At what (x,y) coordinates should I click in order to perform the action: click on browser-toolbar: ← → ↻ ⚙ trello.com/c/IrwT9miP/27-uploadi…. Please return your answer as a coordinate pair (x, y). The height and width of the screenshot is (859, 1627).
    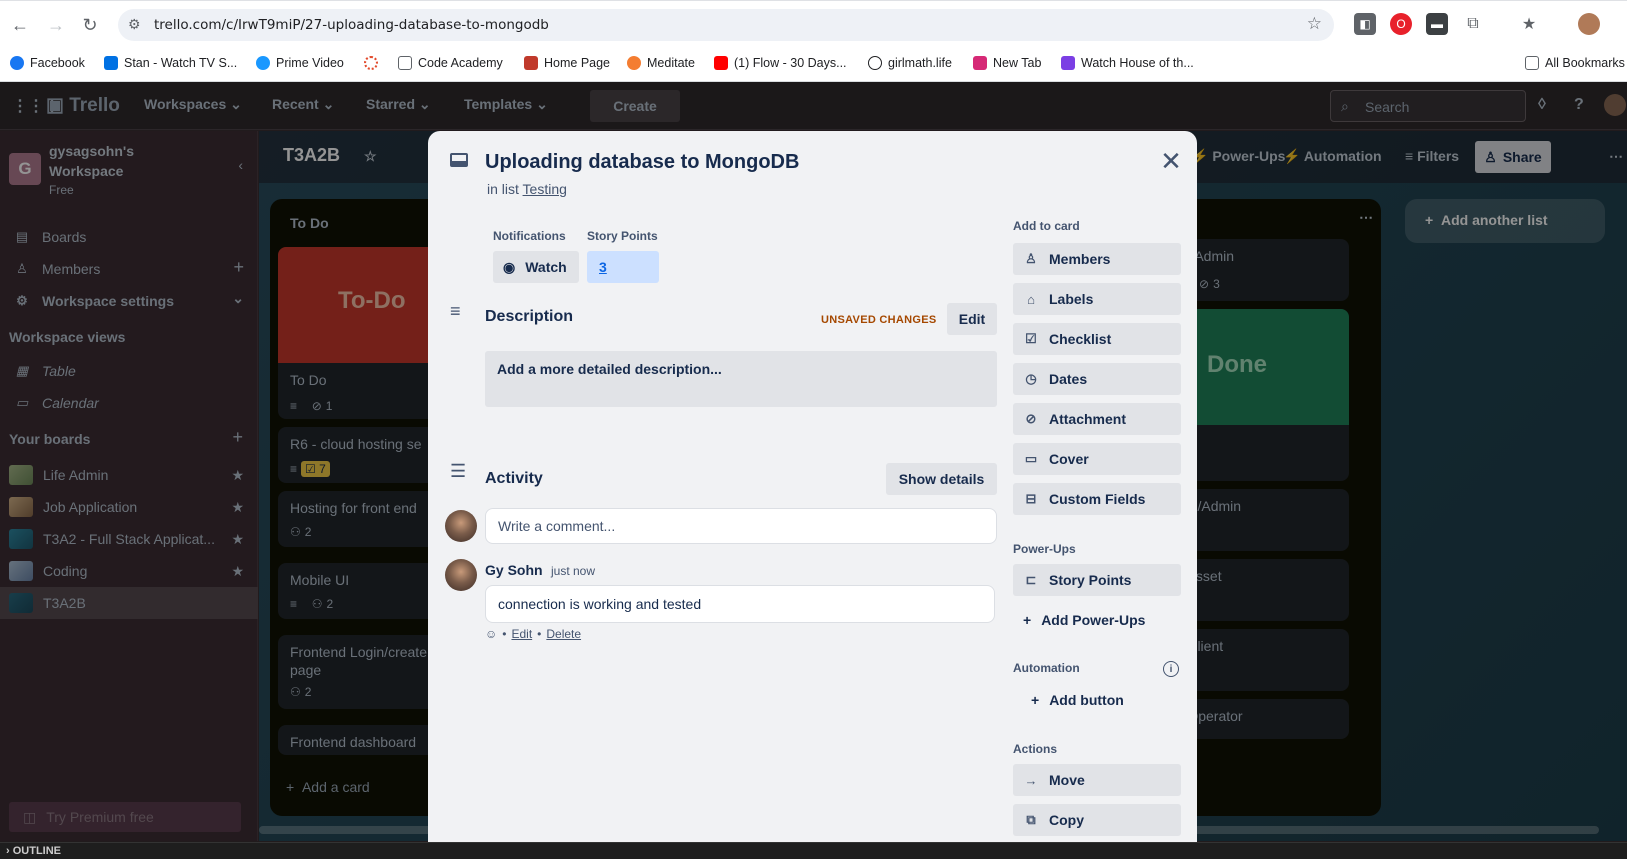
    Looking at the image, I should click on (813, 24).